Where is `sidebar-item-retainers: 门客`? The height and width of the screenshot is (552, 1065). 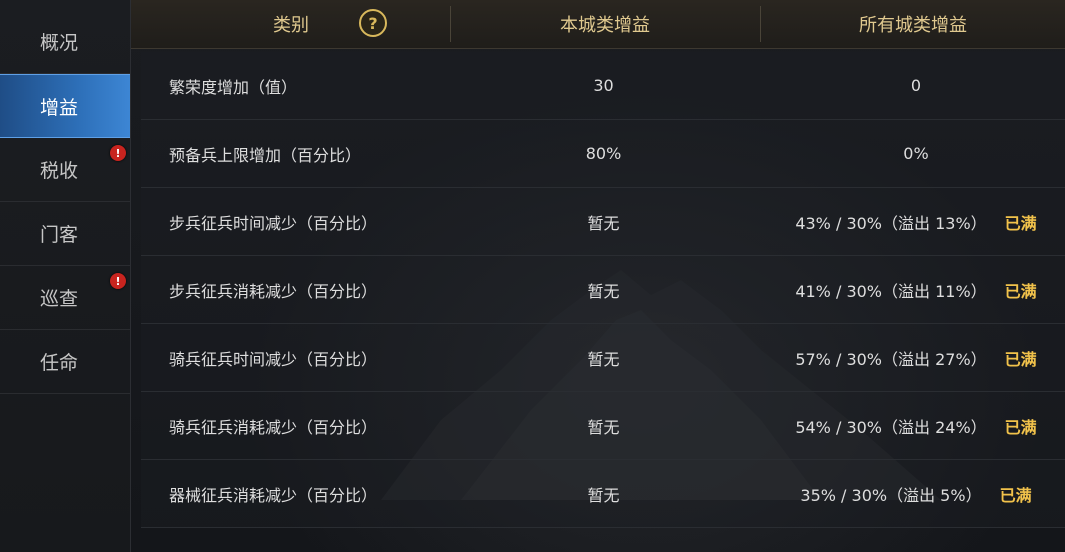
sidebar-item-retainers: 门客 is located at coordinates (65, 234).